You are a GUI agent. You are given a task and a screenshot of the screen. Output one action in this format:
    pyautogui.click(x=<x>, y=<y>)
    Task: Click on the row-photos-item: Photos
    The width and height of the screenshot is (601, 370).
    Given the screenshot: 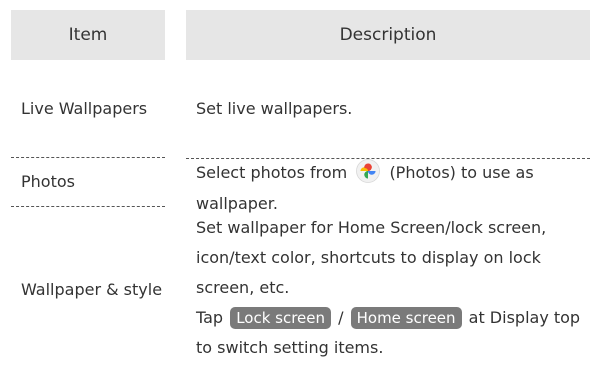 What is the action you would take?
    pyautogui.click(x=88, y=181)
    